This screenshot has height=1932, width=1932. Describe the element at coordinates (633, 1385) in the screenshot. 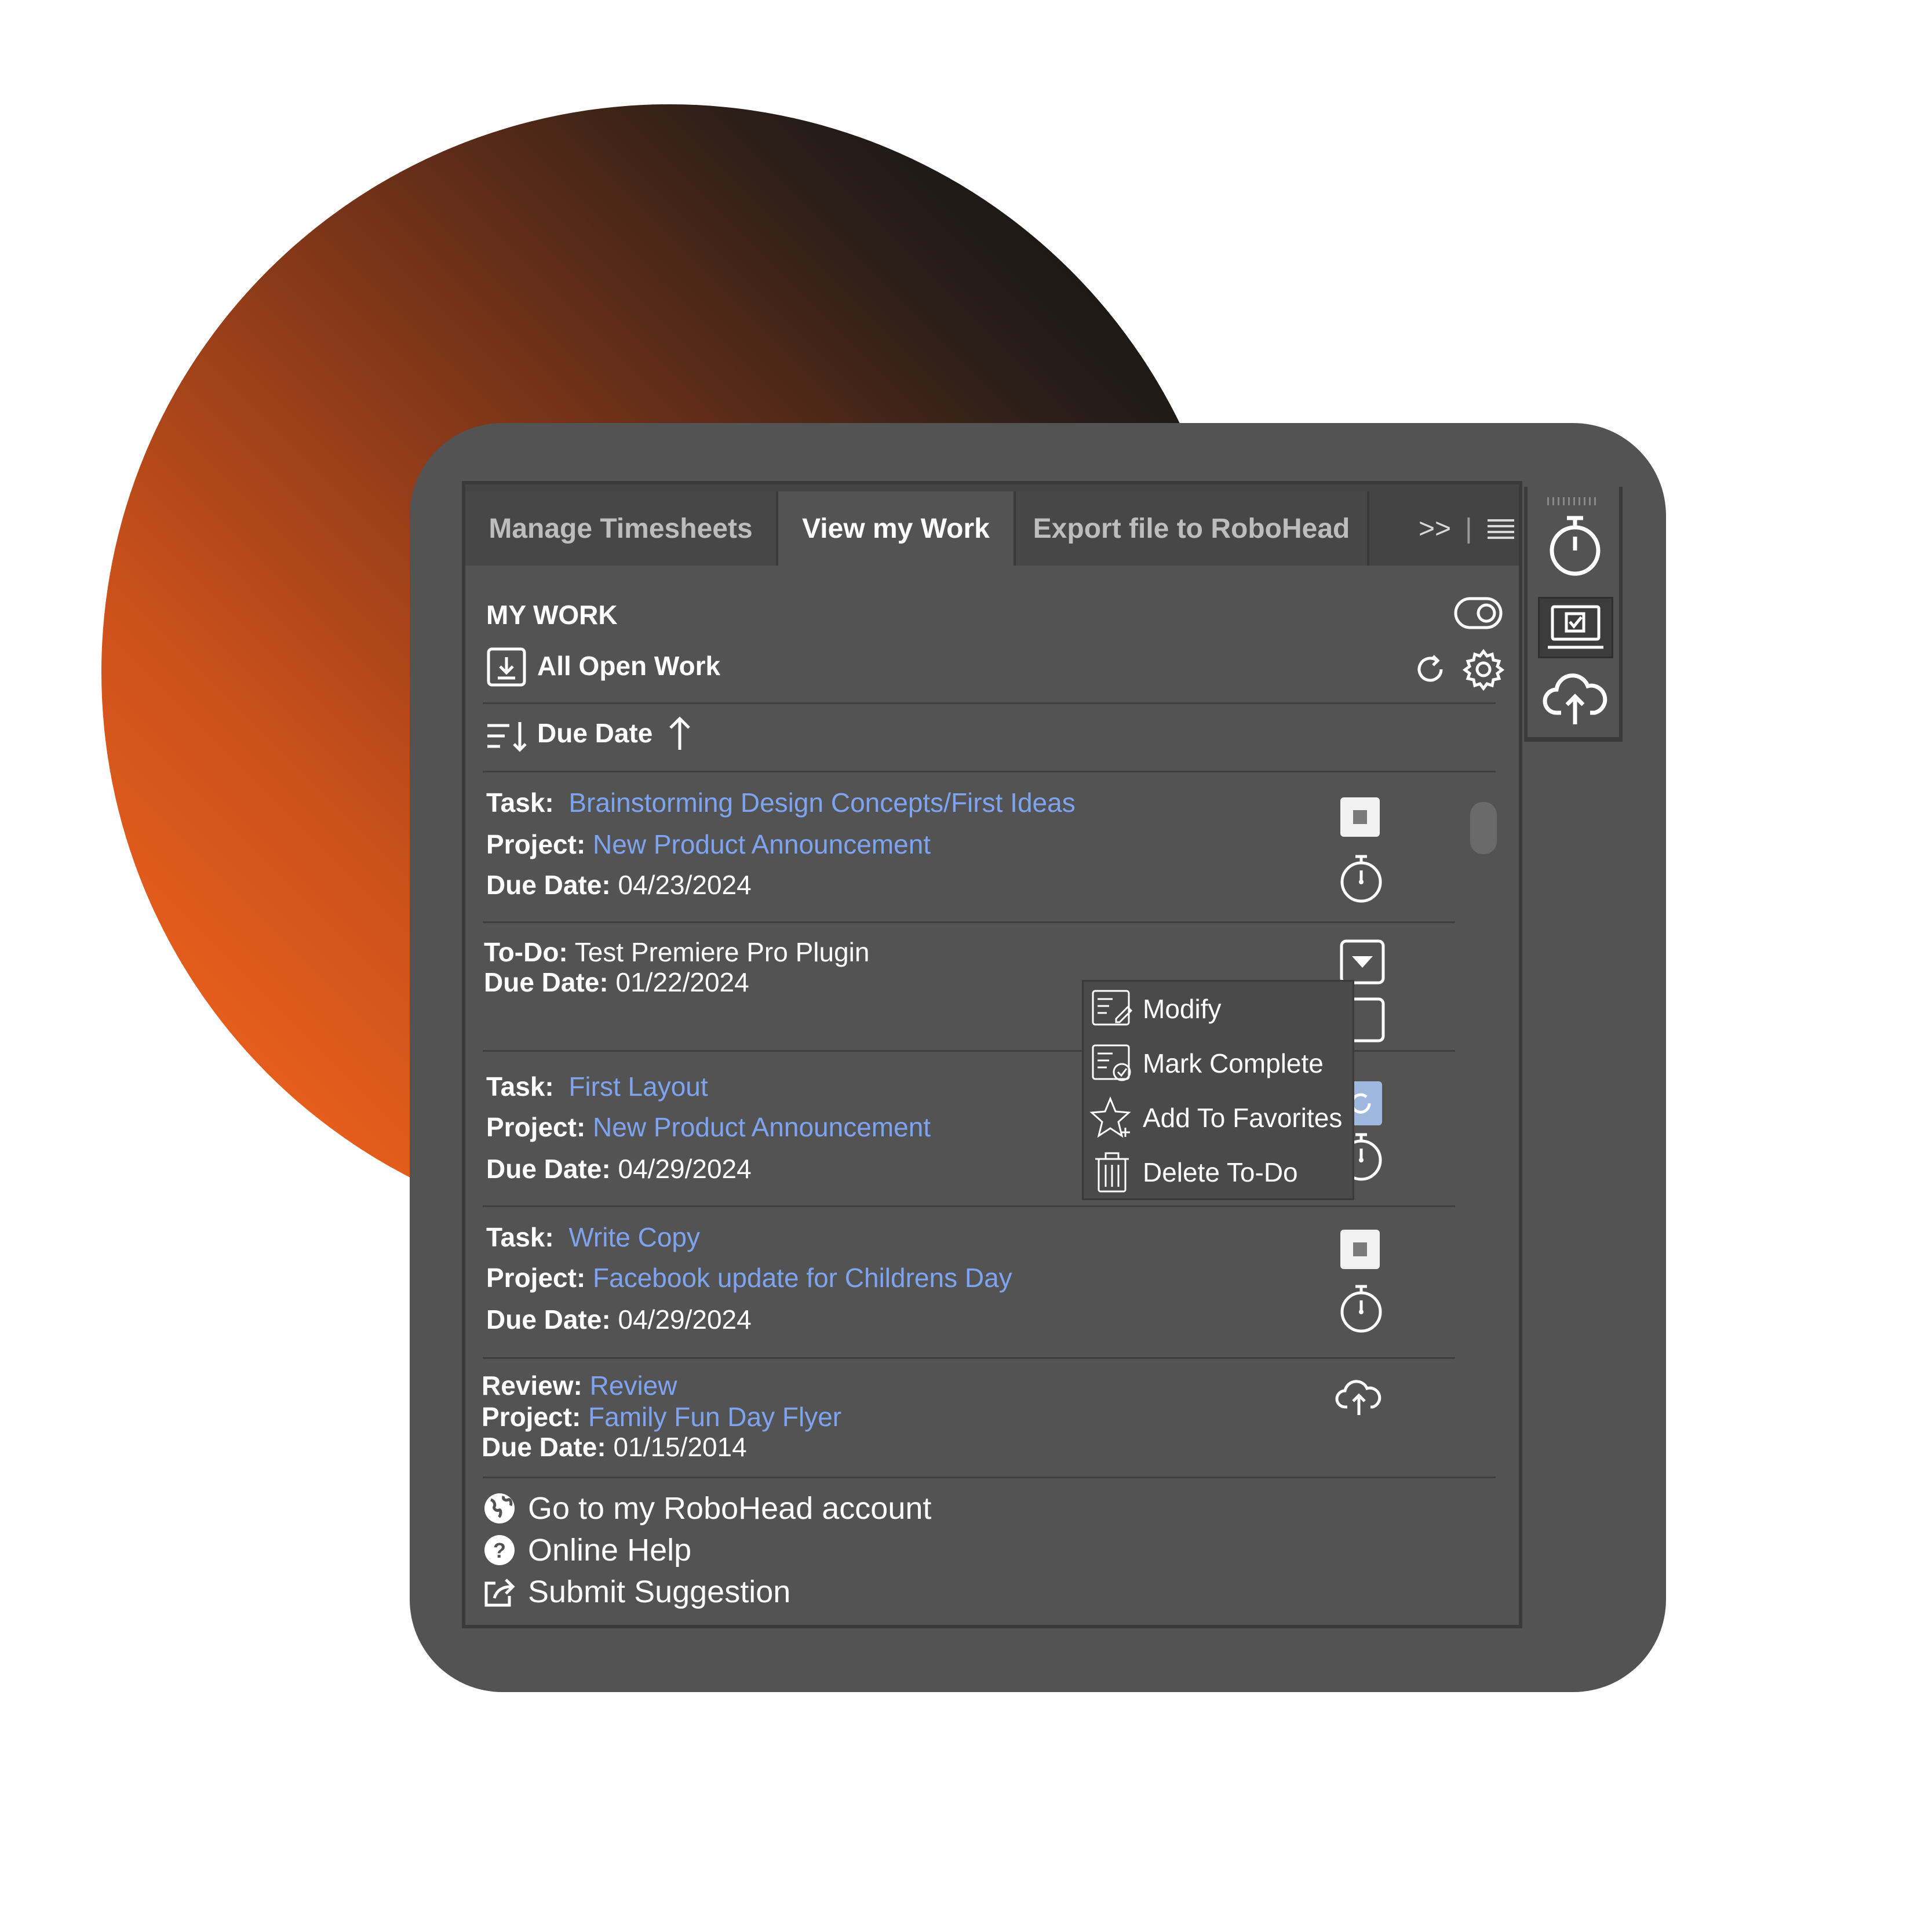

I see `review-link: Review` at that location.